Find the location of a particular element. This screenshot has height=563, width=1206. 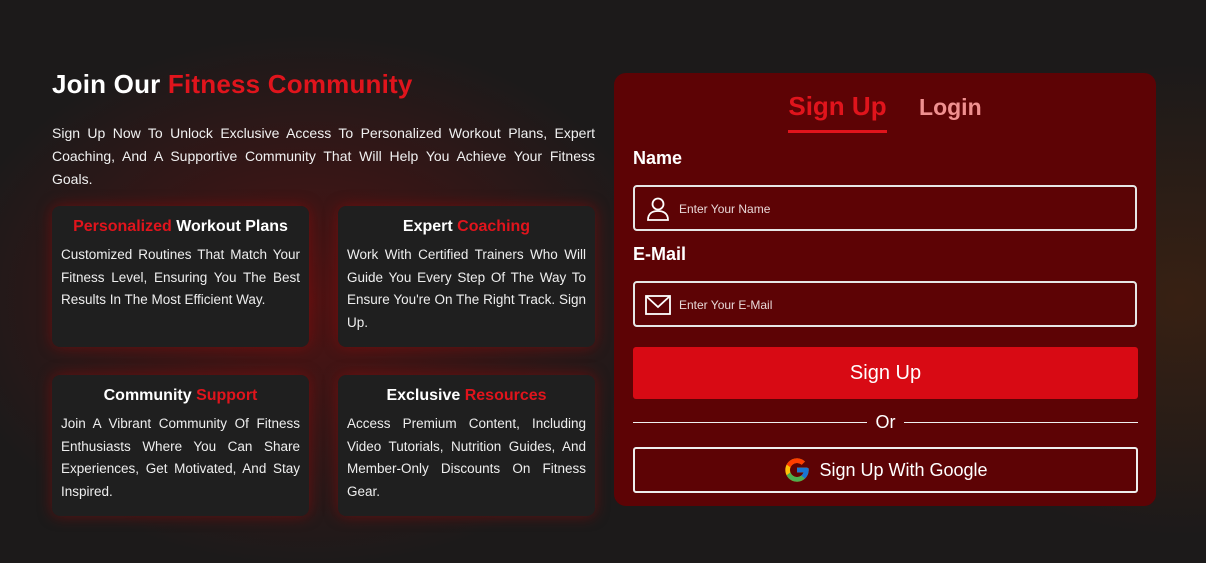

feature-title: Community Support is located at coordinates (180, 396).